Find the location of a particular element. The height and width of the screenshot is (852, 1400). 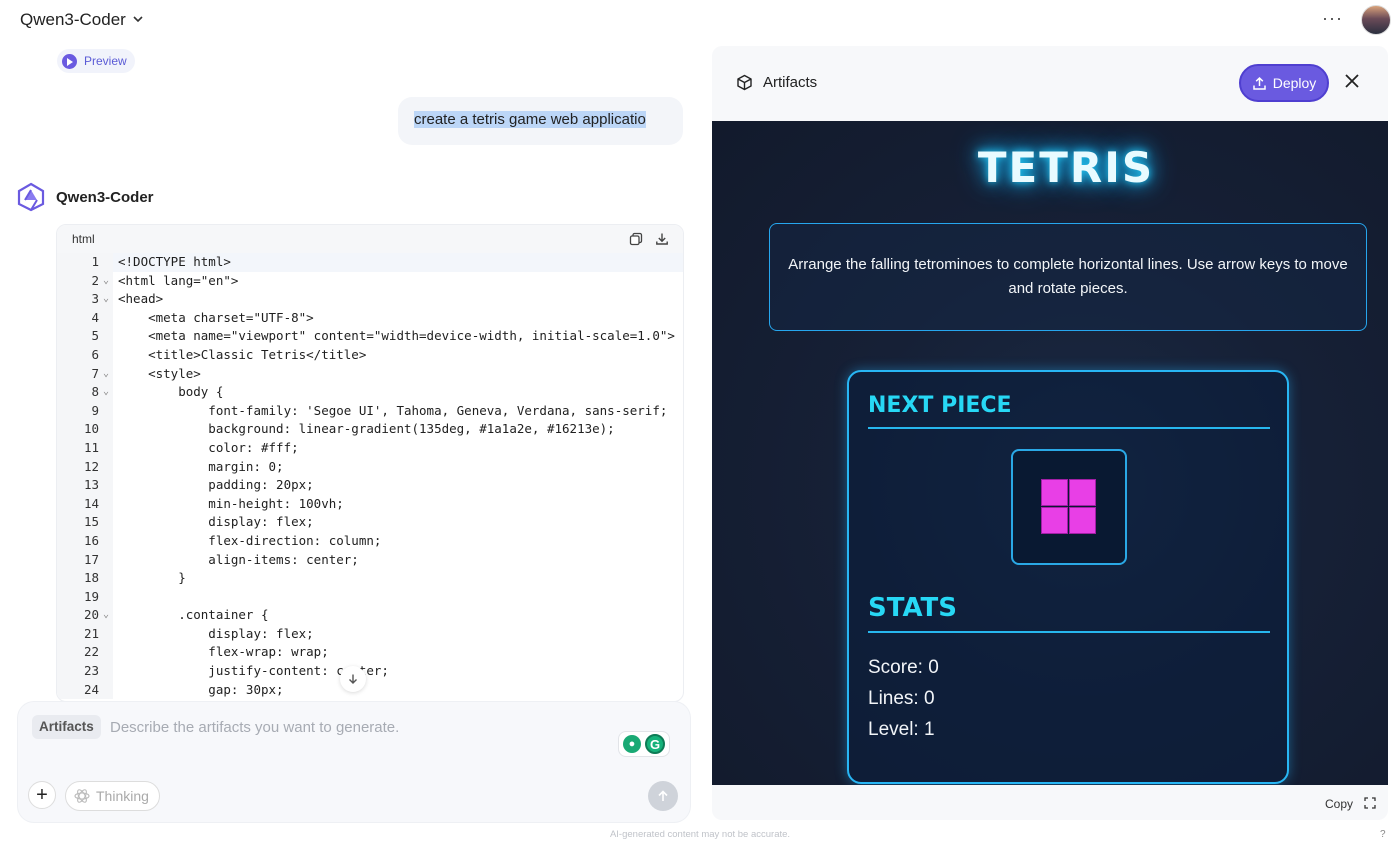

line-number: 19 is located at coordinates (78, 597).